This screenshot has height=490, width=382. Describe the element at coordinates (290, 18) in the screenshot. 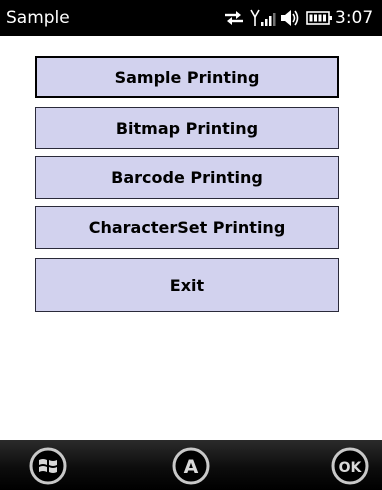

I see `volume-icon` at that location.